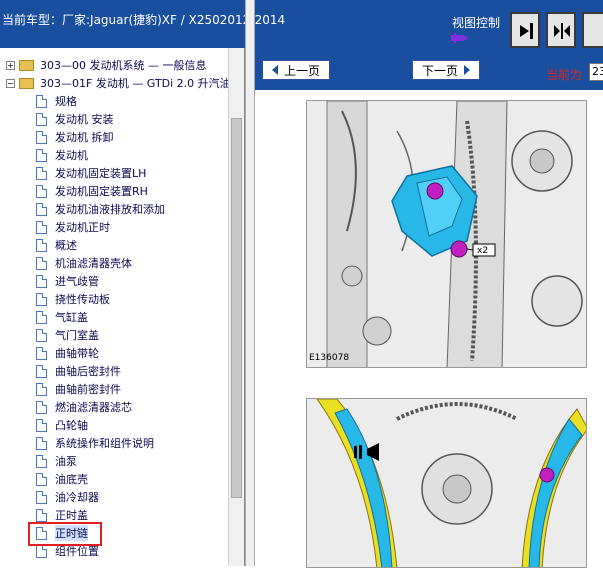 The height and width of the screenshot is (568, 603). I want to click on tree-doc-item: 气门室盖, so click(67, 335).